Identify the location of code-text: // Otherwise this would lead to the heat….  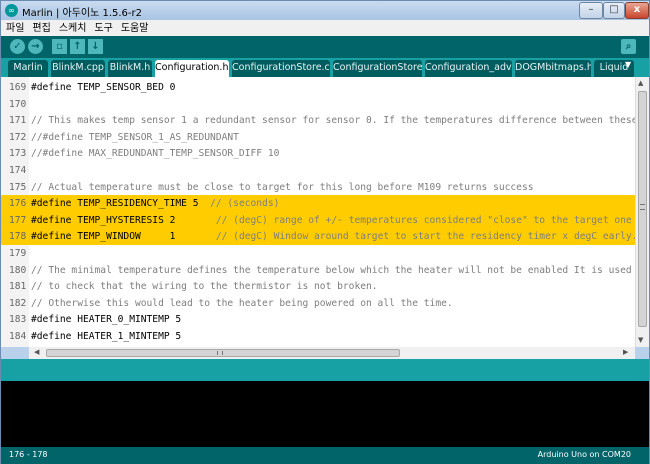
(242, 303).